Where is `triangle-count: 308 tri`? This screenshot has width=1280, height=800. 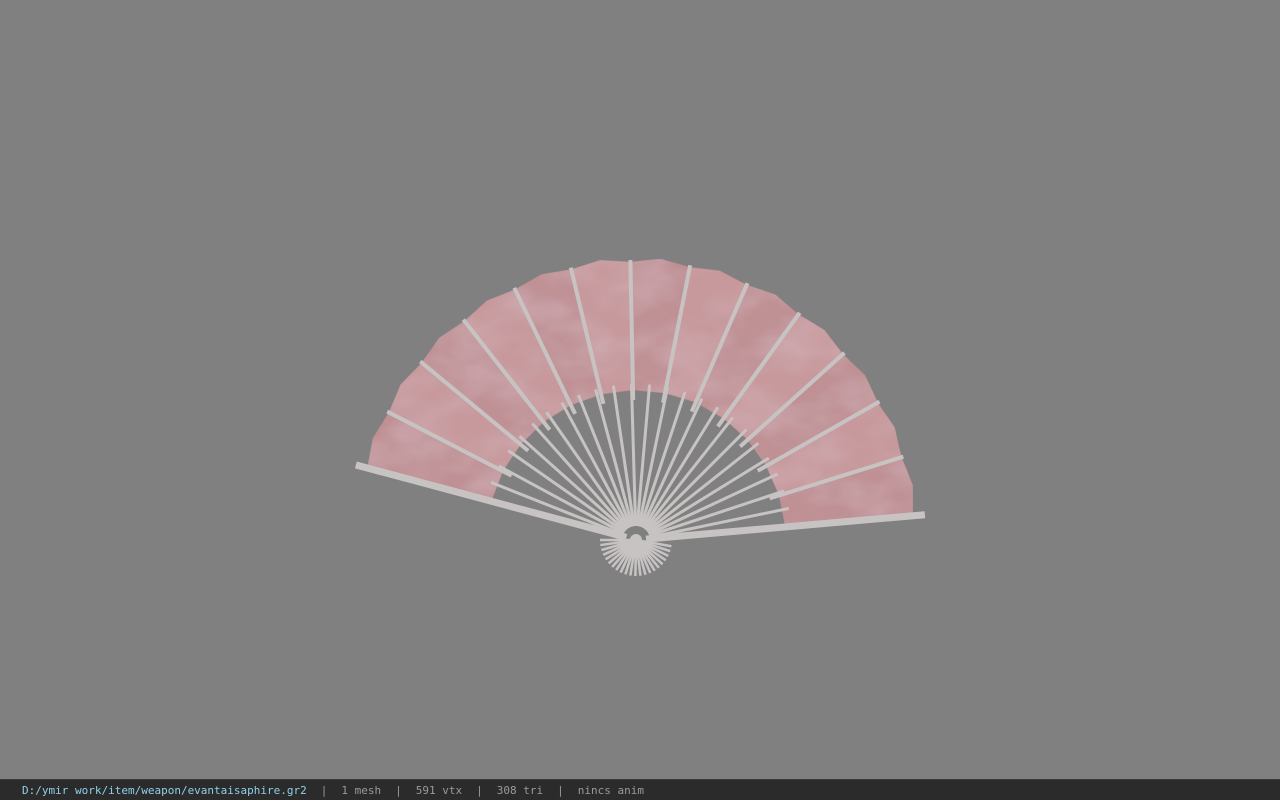
triangle-count: 308 tri is located at coordinates (520, 790).